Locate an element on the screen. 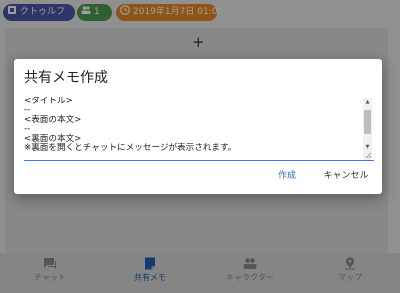 The image size is (400, 293). scroll-up-arrow-icon: ▲ is located at coordinates (367, 102).